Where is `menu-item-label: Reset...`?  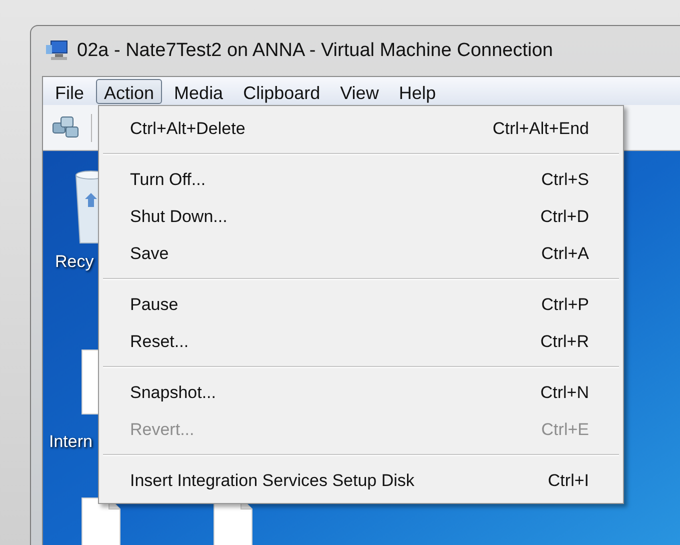 menu-item-label: Reset... is located at coordinates (159, 341).